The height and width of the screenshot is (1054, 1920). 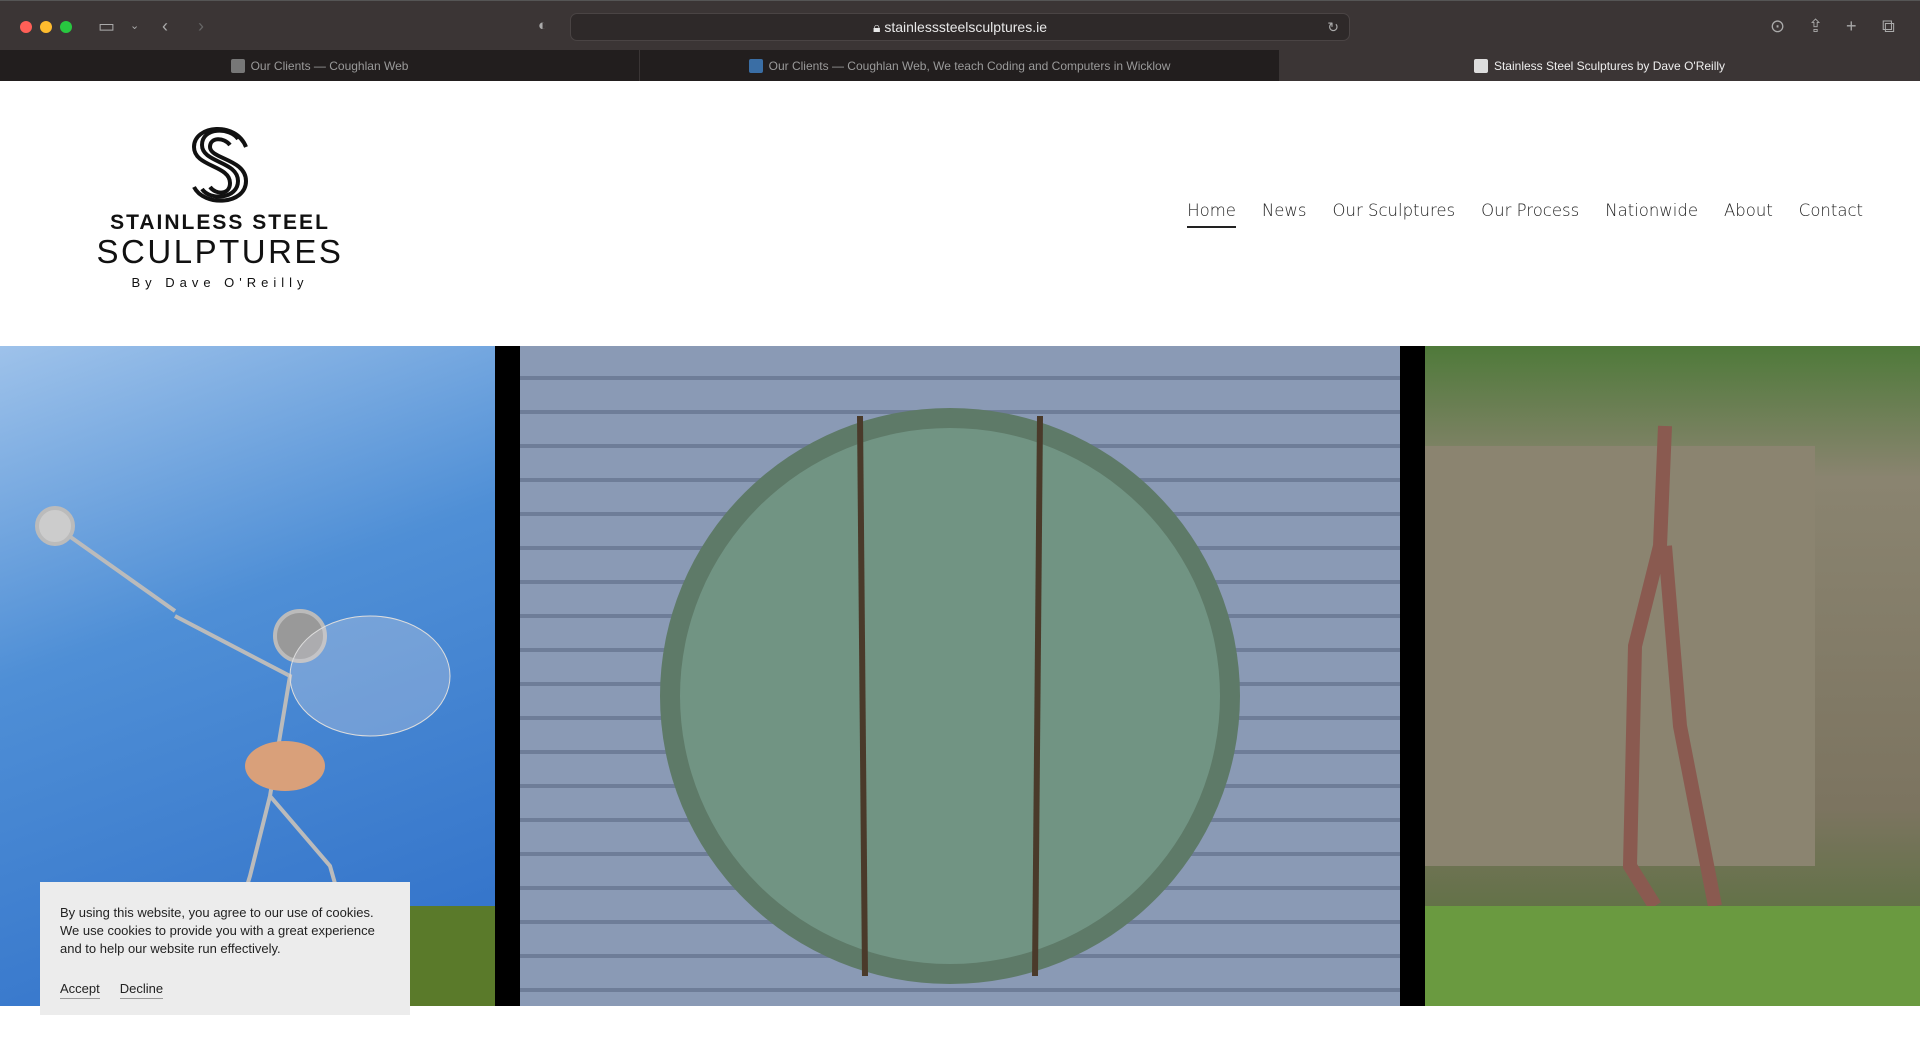 What do you see at coordinates (965, 27) in the screenshot?
I see `url-text: stainlesssteelsculptures.ie` at bounding box center [965, 27].